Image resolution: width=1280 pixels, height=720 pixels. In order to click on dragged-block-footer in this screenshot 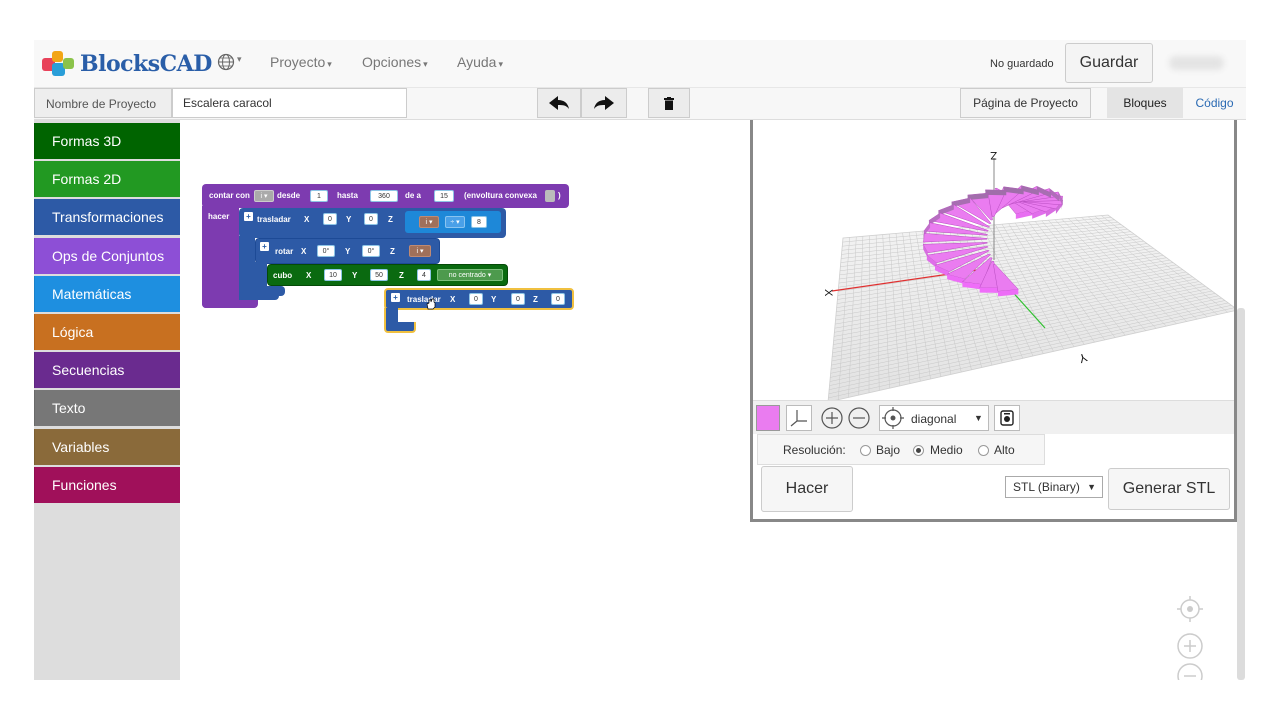, I will do `click(400, 327)`.